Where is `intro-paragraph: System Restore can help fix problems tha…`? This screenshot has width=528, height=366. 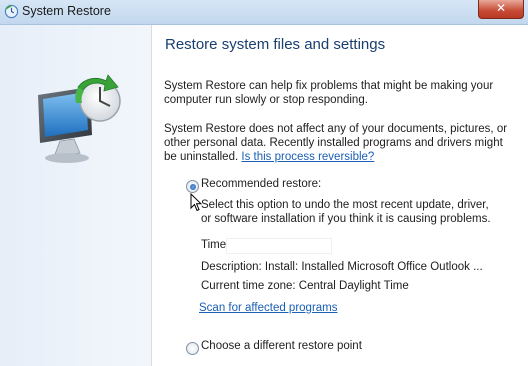
intro-paragraph: System Restore can help fix problems tha… is located at coordinates (329, 93).